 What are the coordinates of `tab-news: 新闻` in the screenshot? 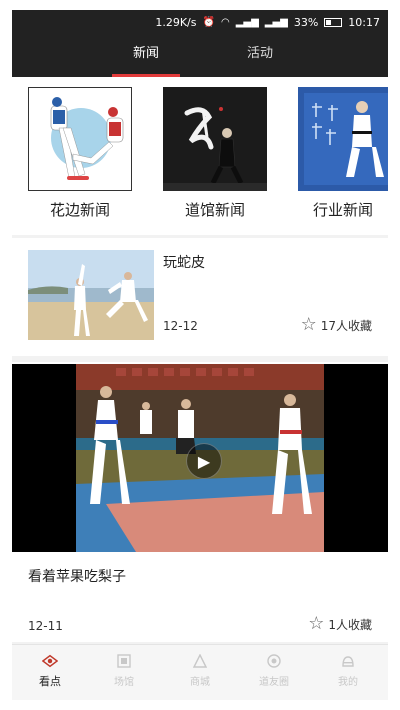 It's located at (146, 55).